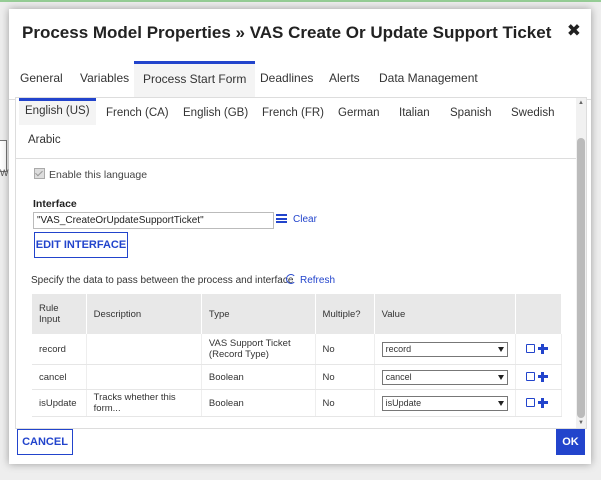 The height and width of the screenshot is (480, 601). What do you see at coordinates (59, 403) in the screenshot?
I see `cell-rule-input: isUpdate` at bounding box center [59, 403].